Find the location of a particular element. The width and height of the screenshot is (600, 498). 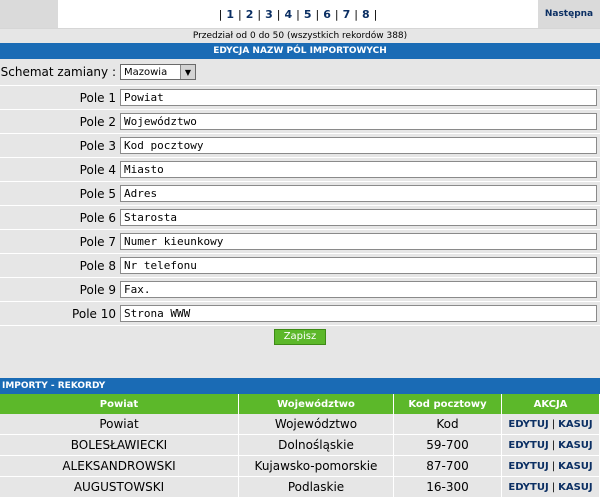

page-link-4: 4 is located at coordinates (288, 14).